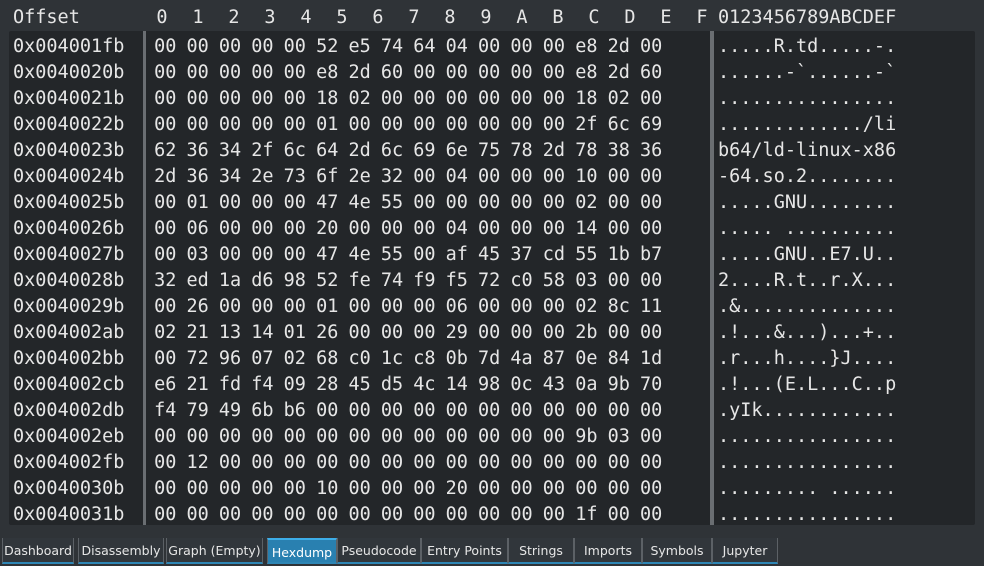  I want to click on hex-byte: 0c, so click(516, 385).